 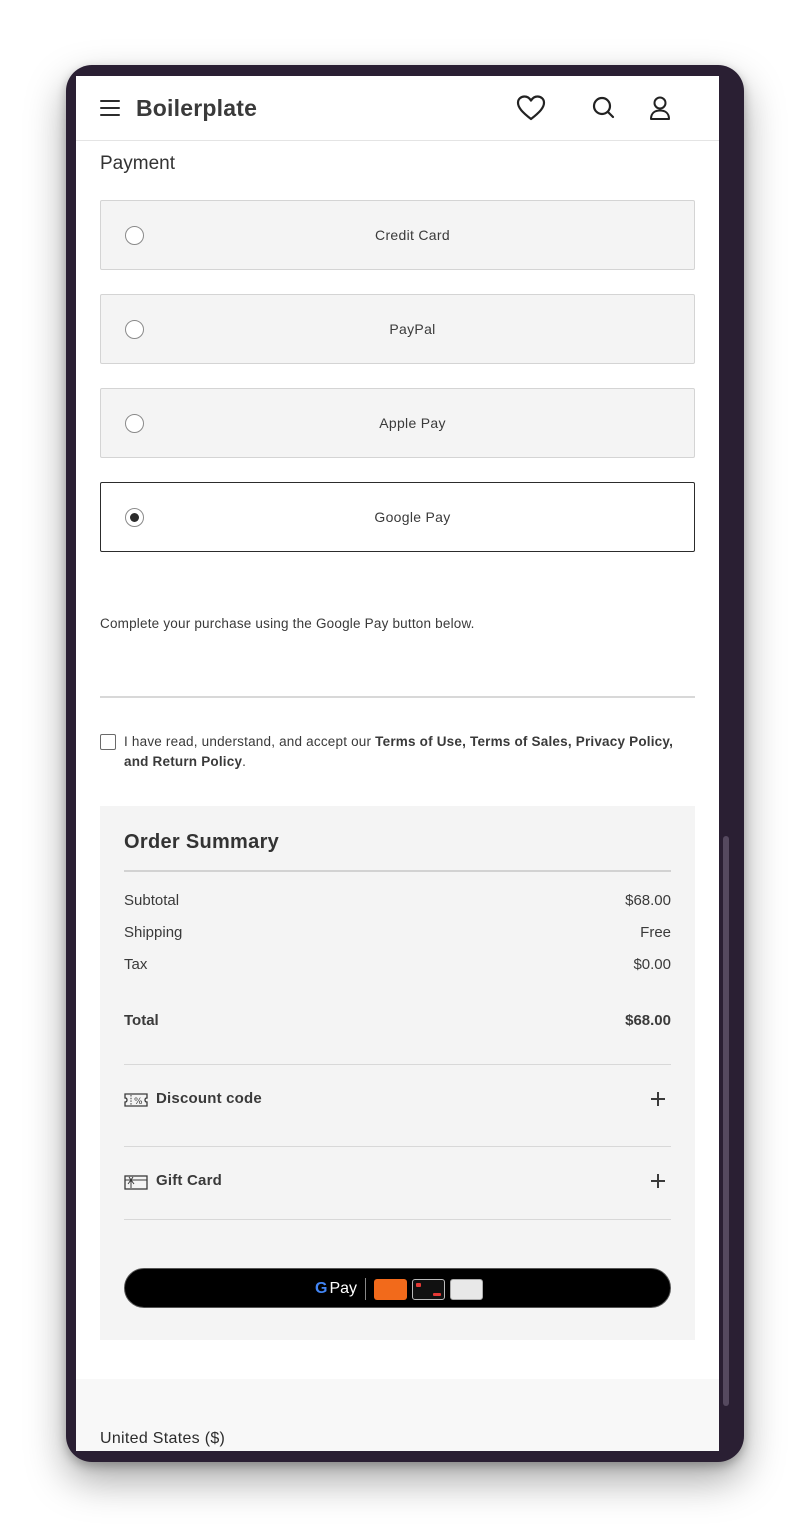 I want to click on tax-value: $0.00, so click(x=652, y=964).